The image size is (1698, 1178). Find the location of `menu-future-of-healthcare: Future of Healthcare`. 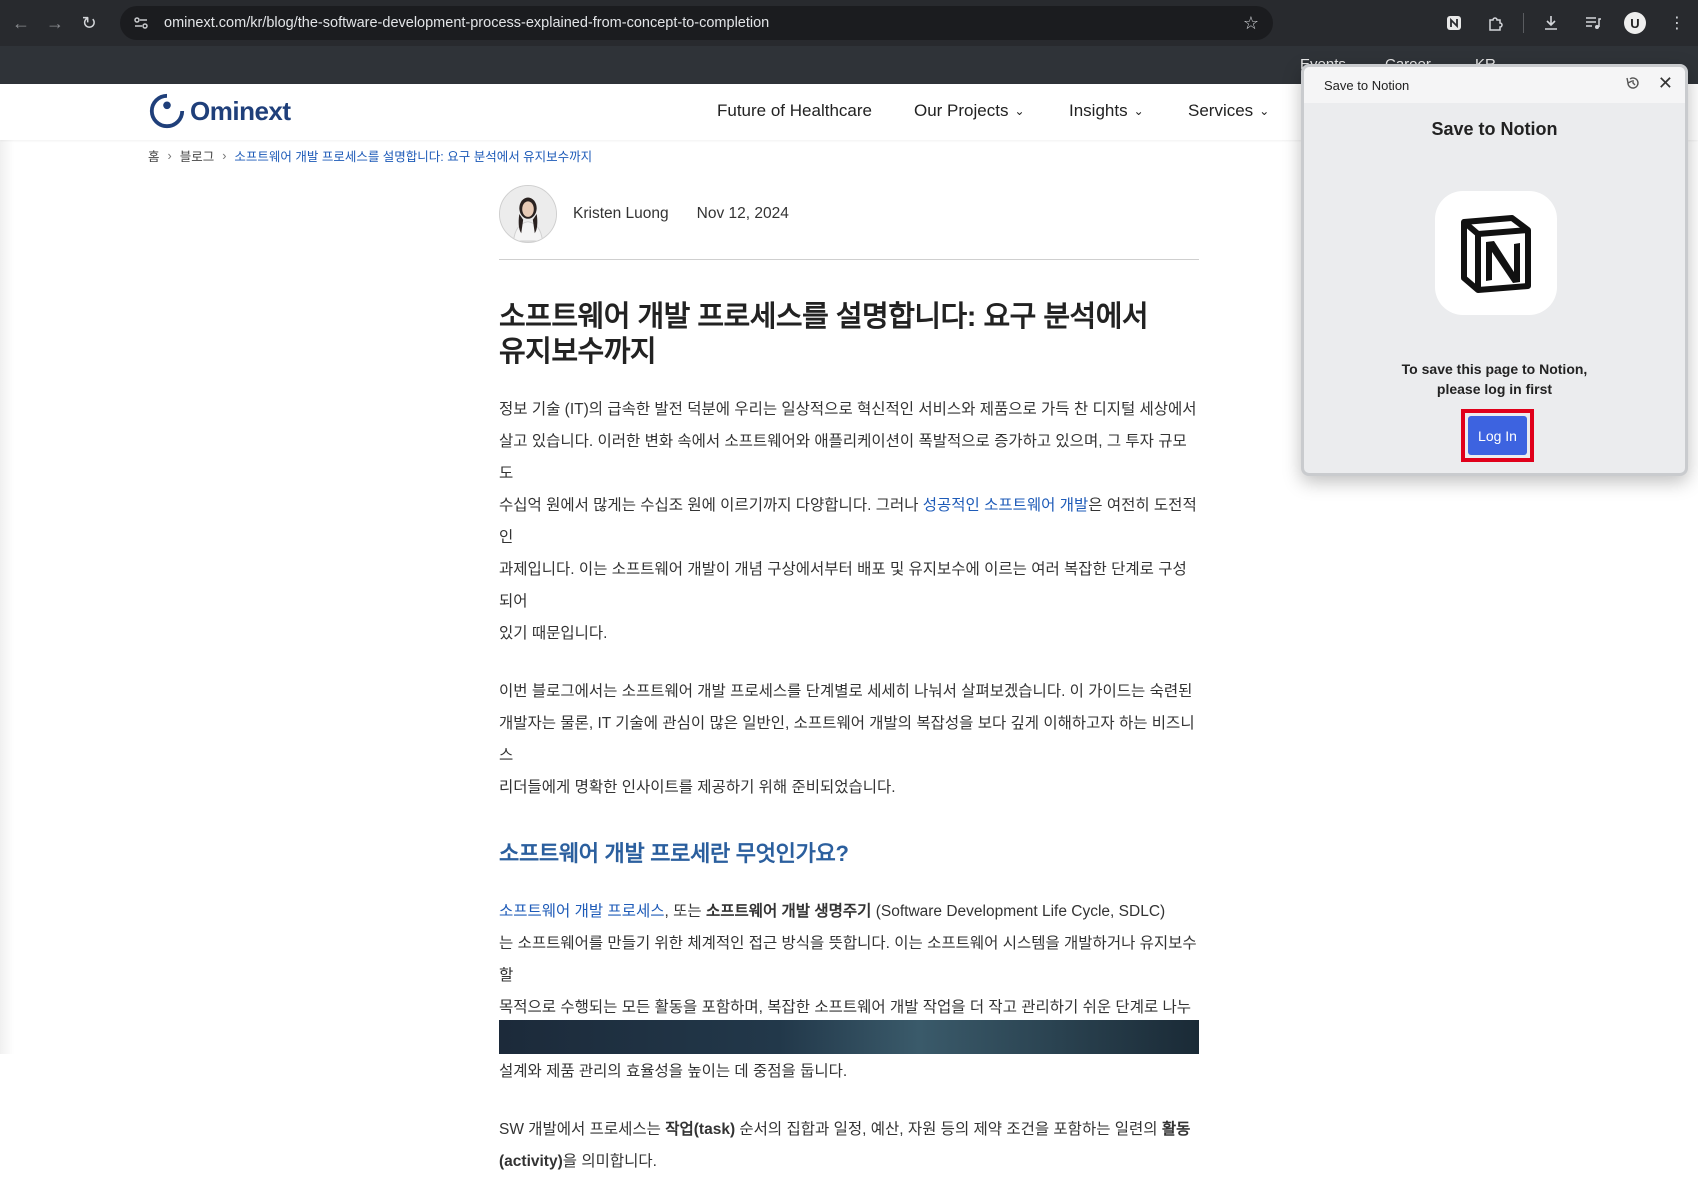

menu-future-of-healthcare: Future of Healthcare is located at coordinates (794, 111).